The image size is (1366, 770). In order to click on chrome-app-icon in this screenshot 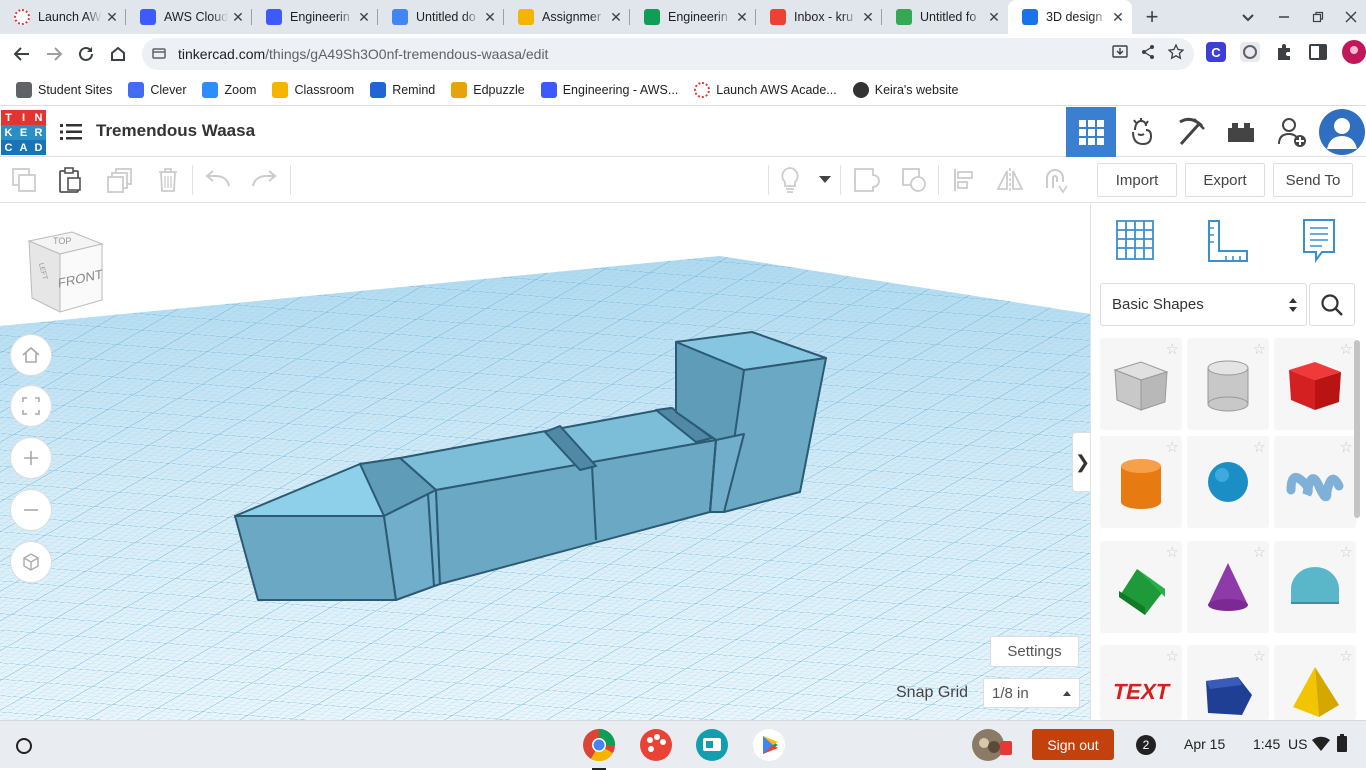, I will do `click(599, 749)`.